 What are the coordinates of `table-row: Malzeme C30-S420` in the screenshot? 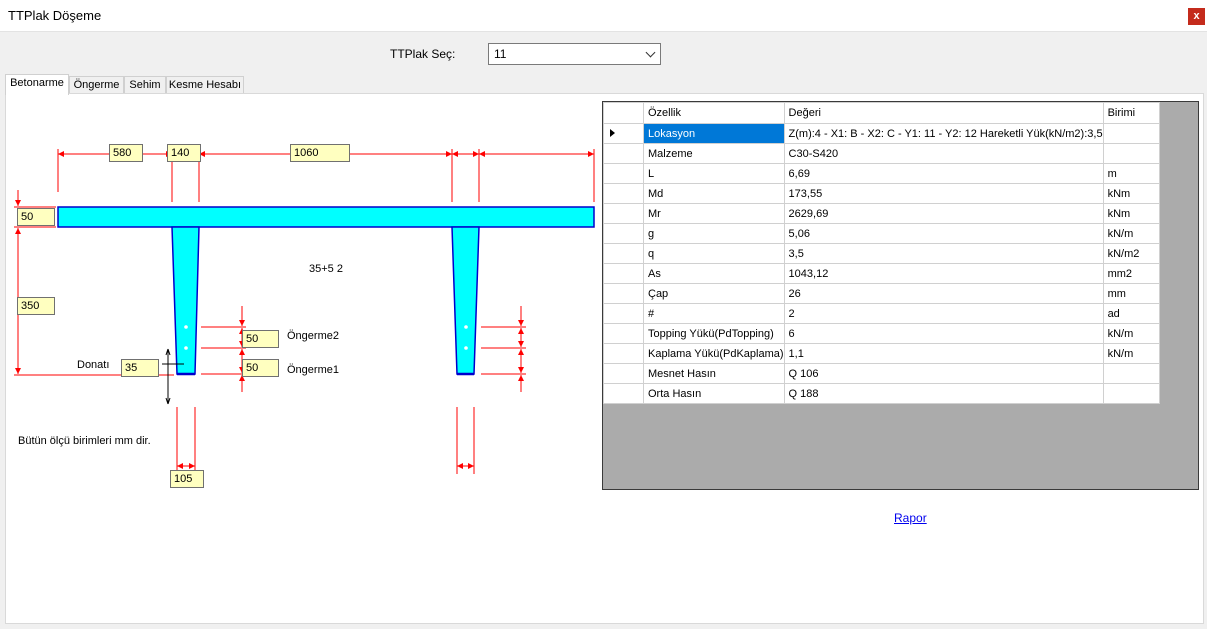 It's located at (881, 153).